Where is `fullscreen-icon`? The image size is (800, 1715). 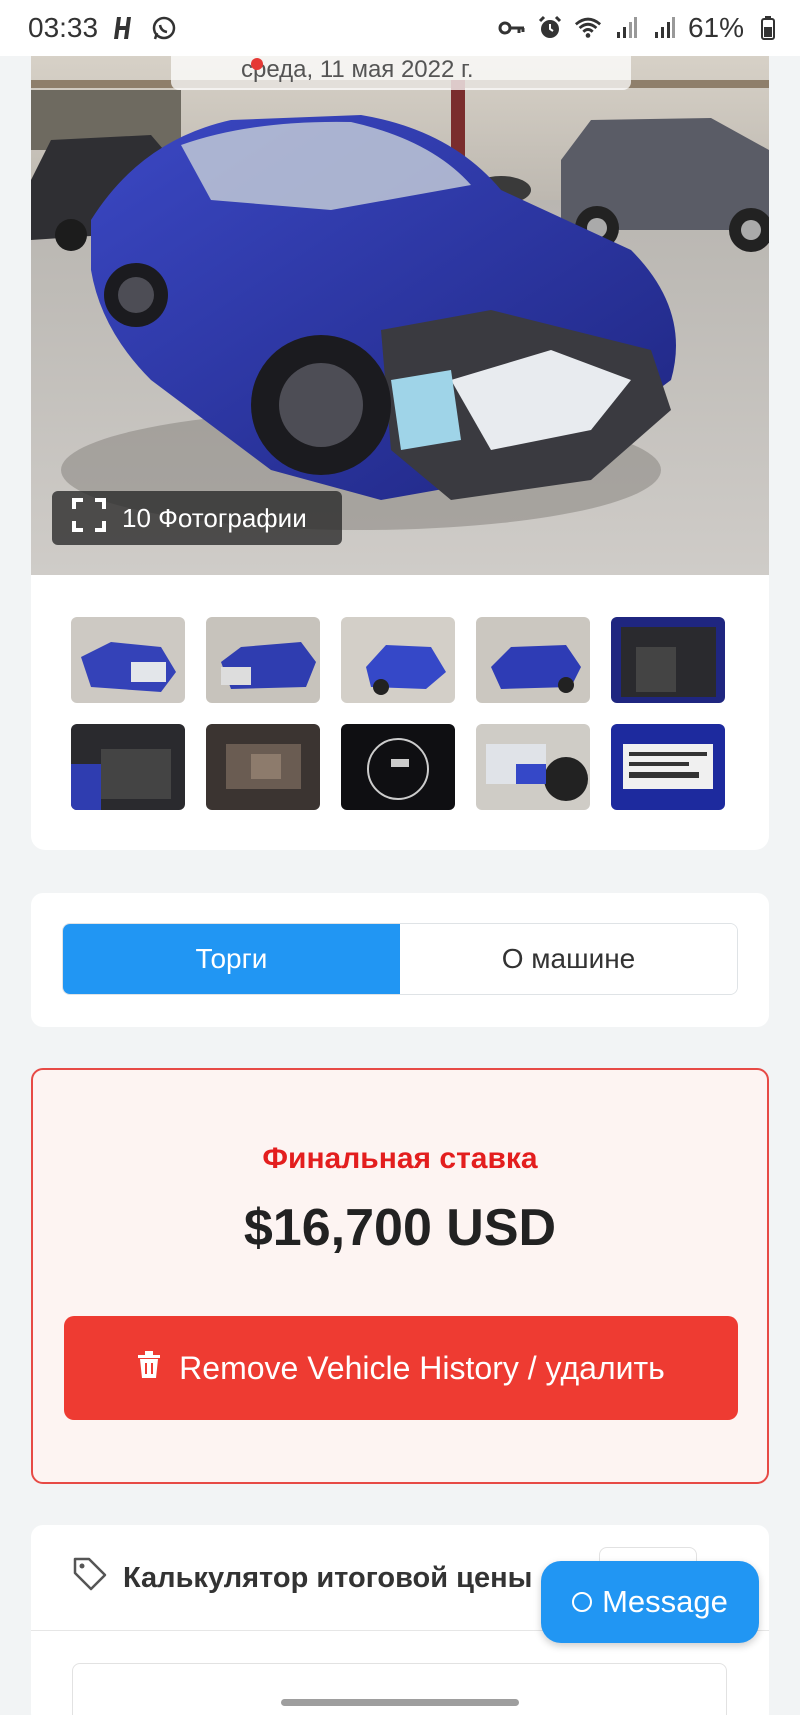
fullscreen-icon is located at coordinates (89, 518).